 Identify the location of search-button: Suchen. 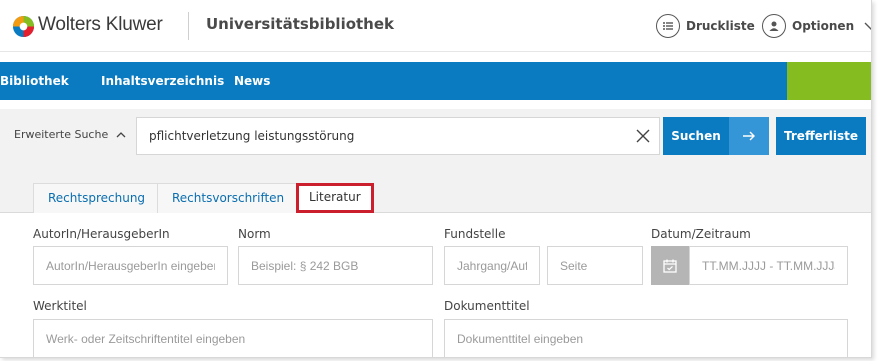
(696, 136).